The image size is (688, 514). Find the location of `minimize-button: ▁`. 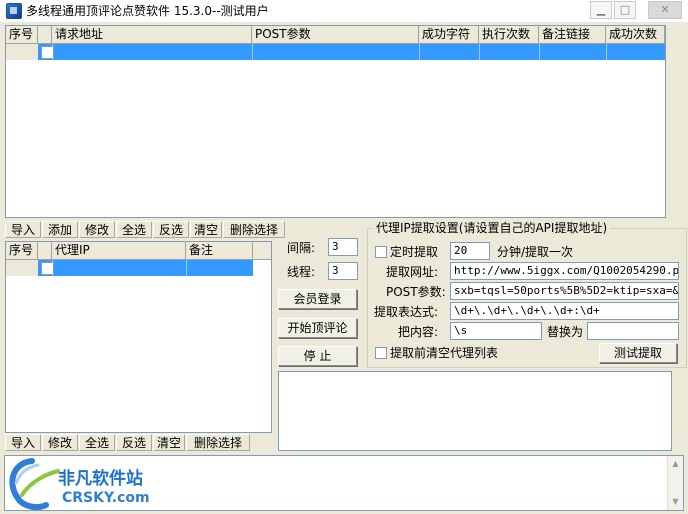

minimize-button: ▁ is located at coordinates (601, 10).